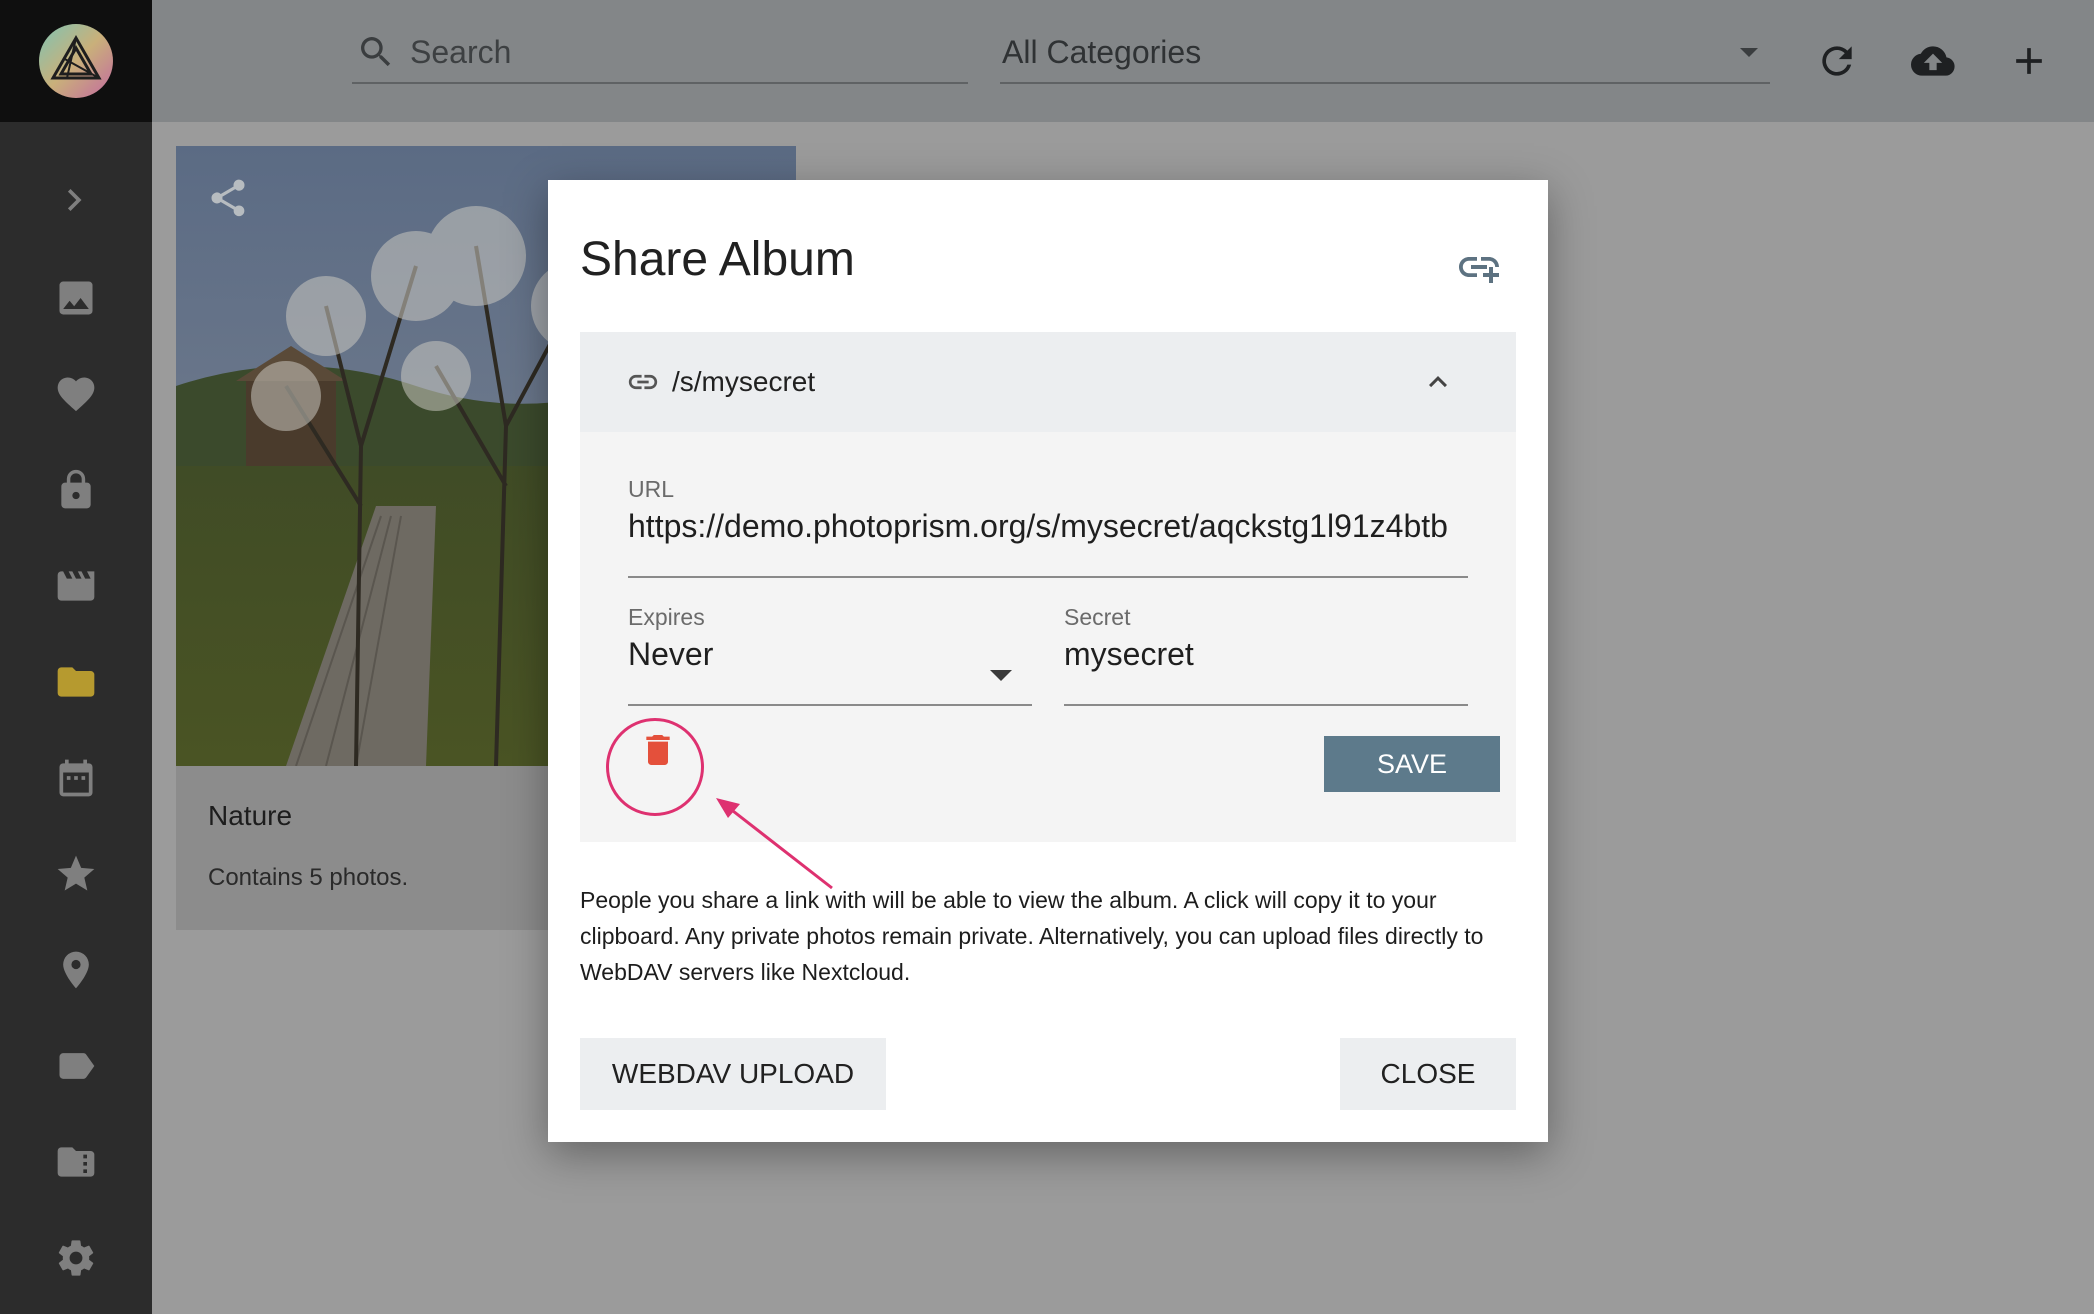  I want to click on movie-icon, so click(76, 586).